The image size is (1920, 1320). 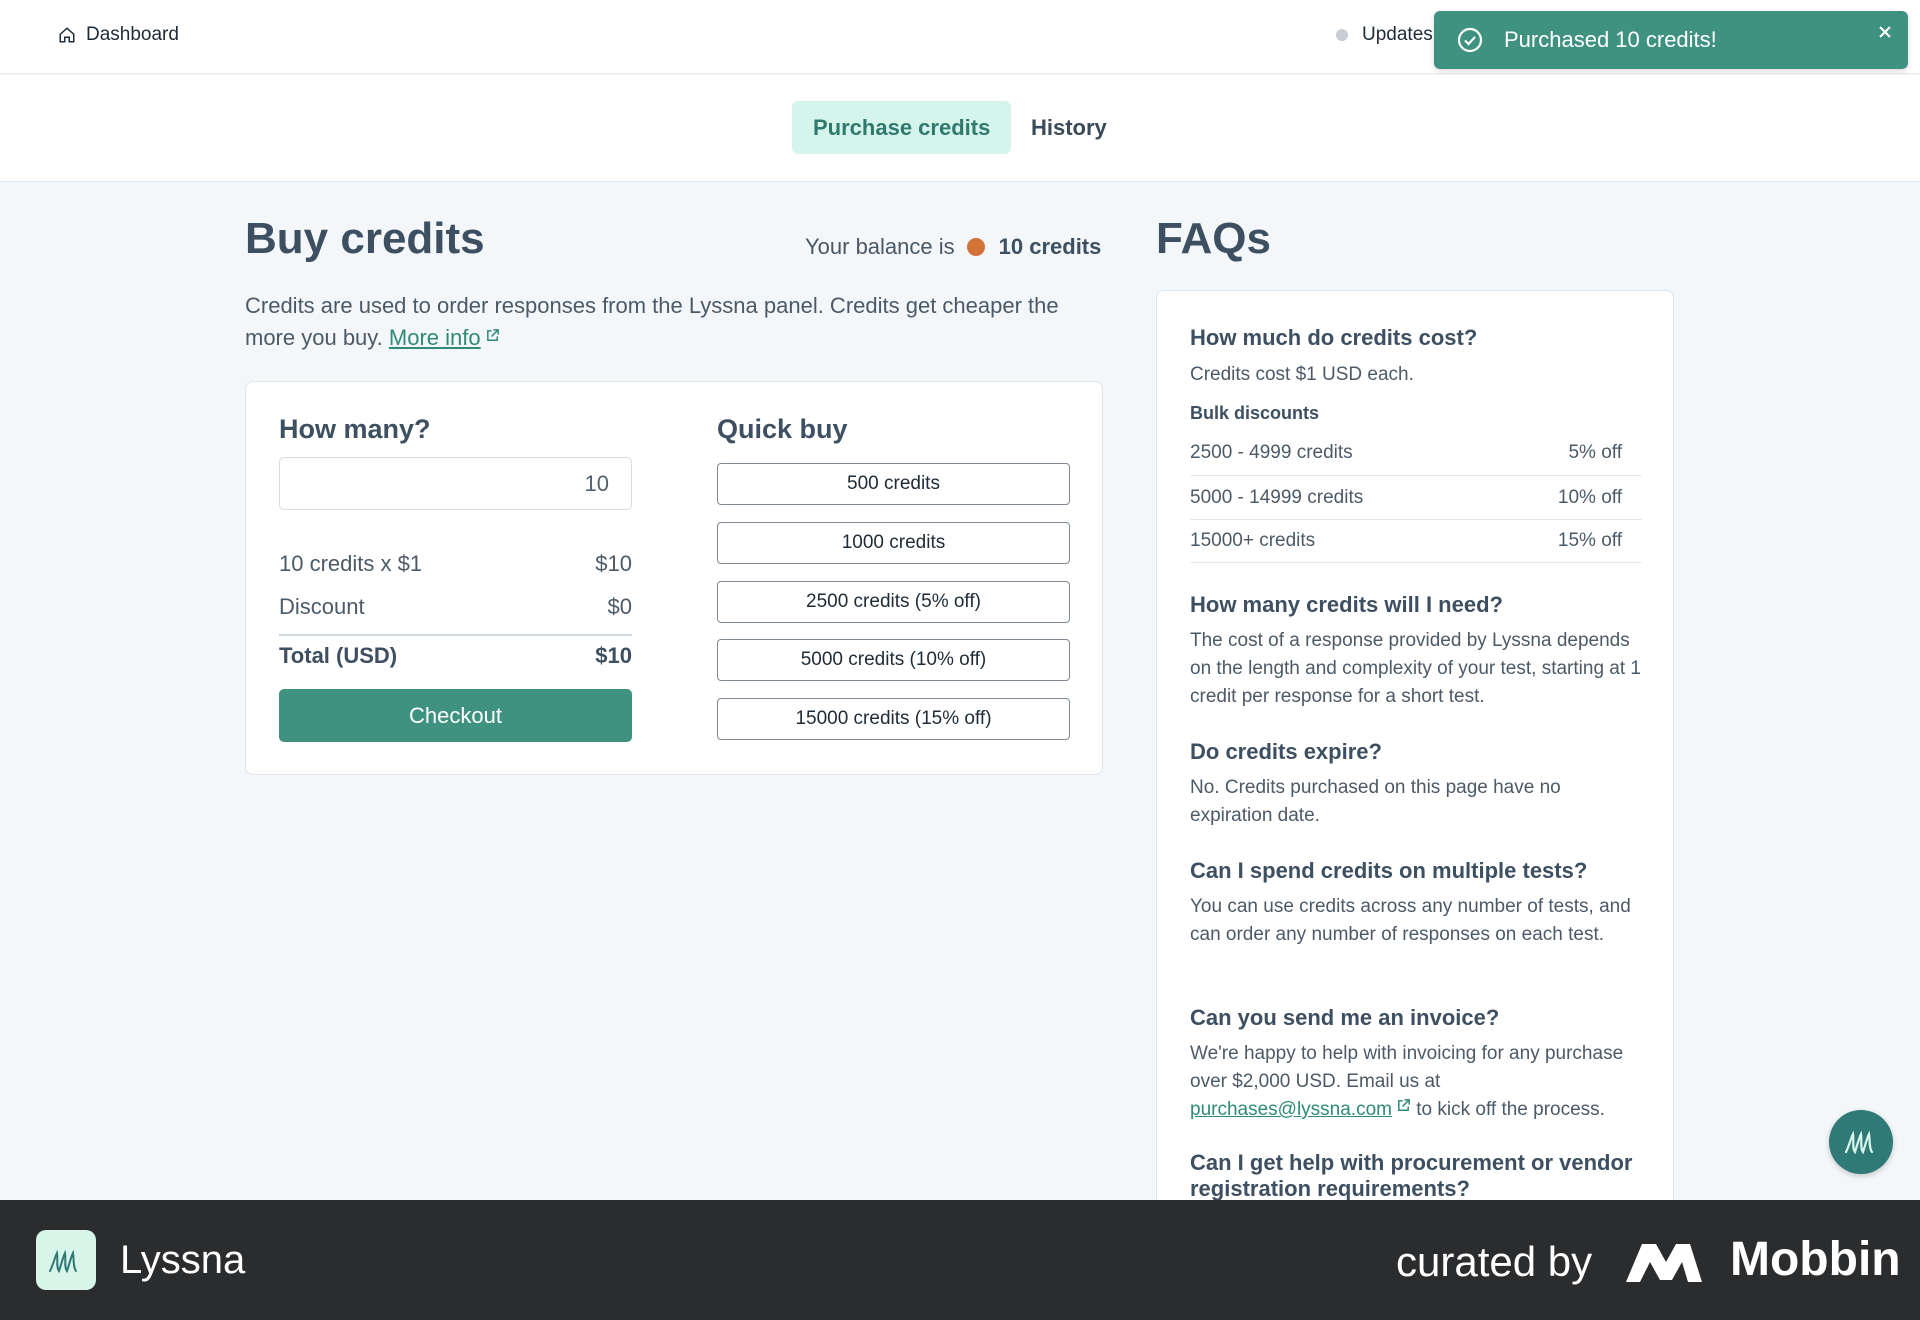 I want to click on lyssna-logo-icon, so click(x=66, y=1260).